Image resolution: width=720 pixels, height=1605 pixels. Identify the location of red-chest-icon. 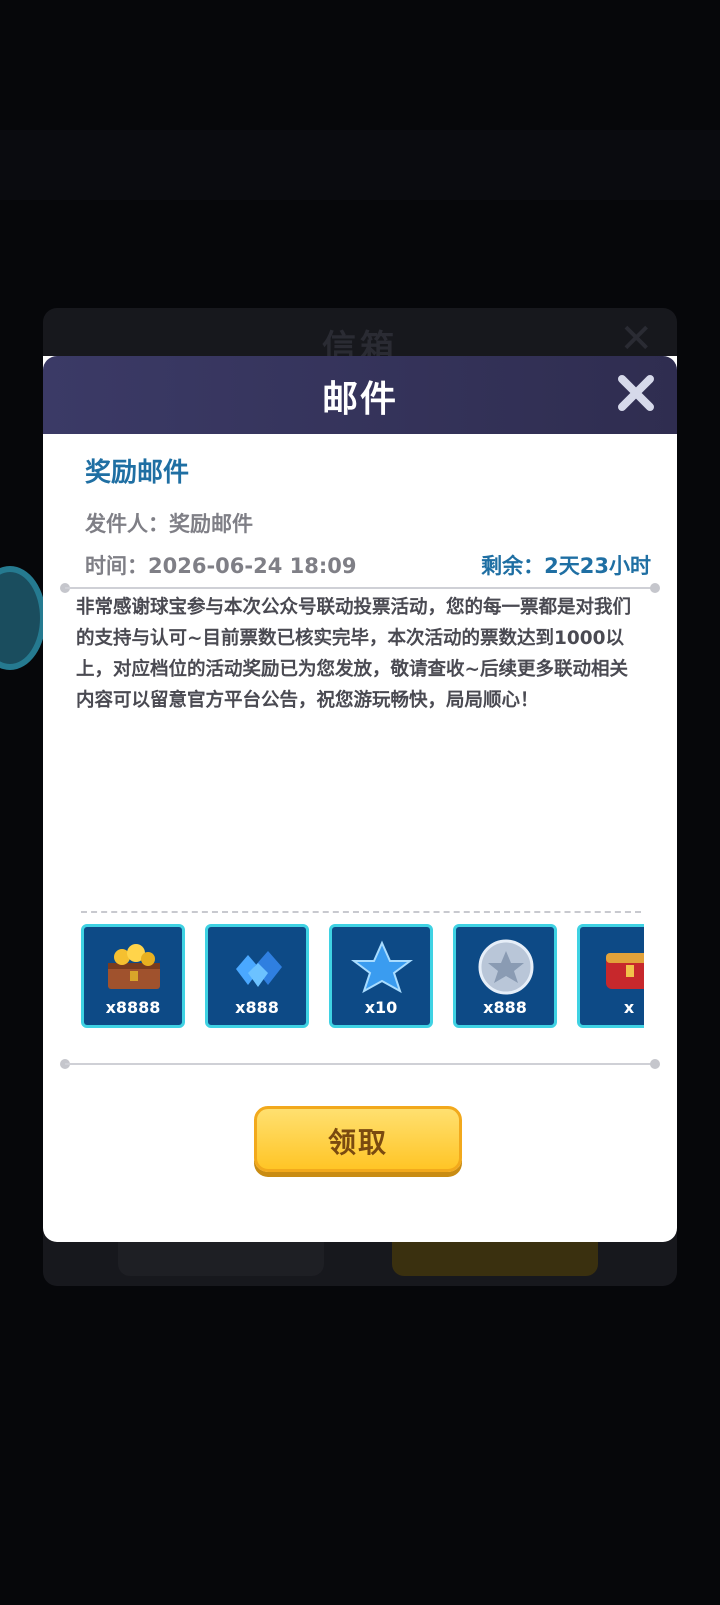
(625, 971).